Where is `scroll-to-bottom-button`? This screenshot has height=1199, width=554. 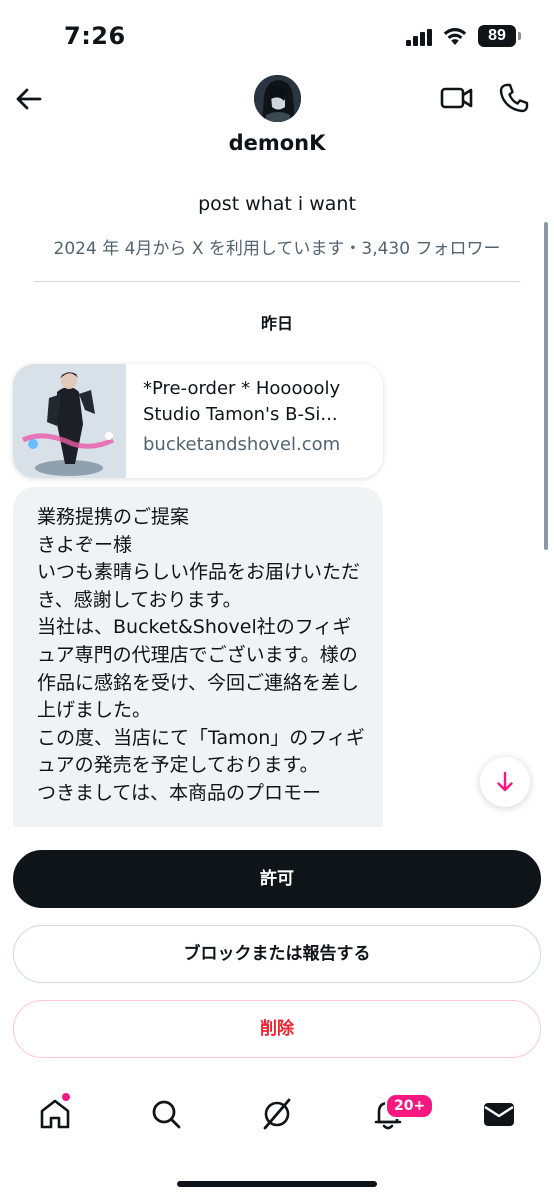 scroll-to-bottom-button is located at coordinates (505, 782).